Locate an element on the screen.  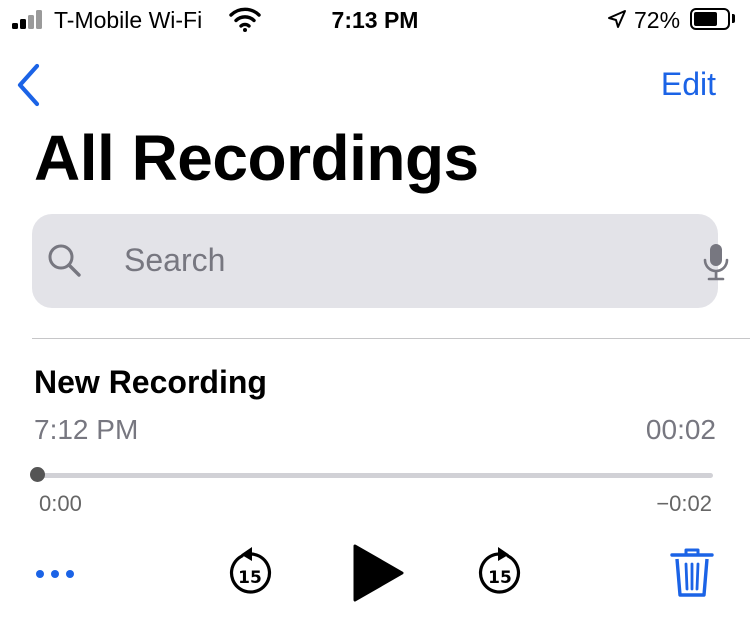
scrubber-thumb is located at coordinates (37, 474).